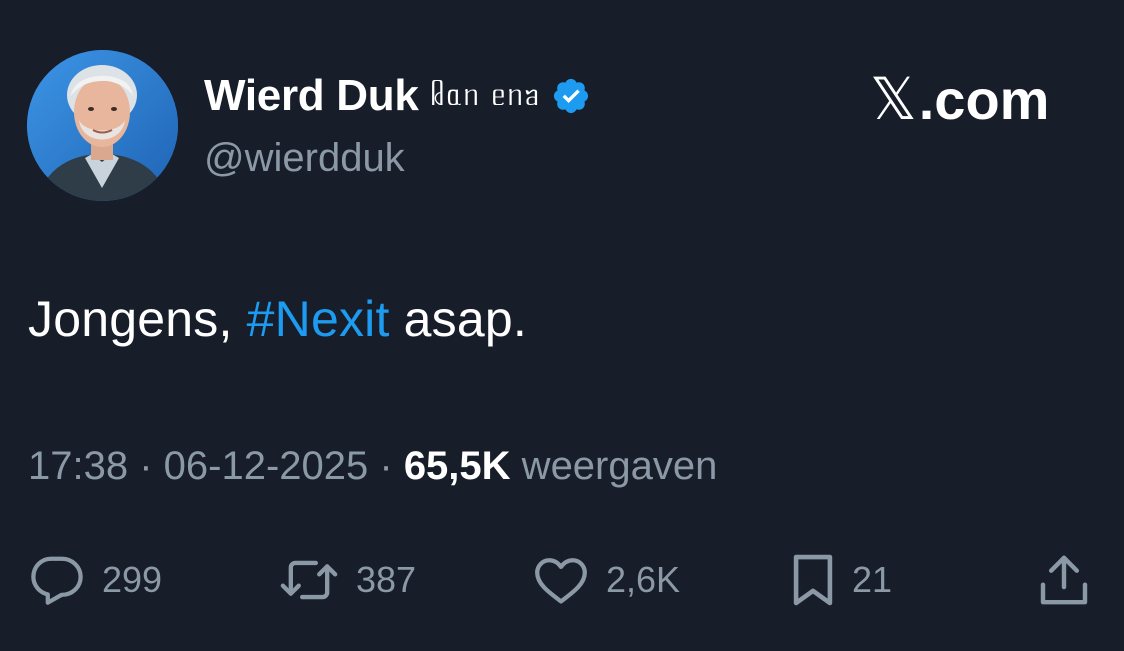 This screenshot has width=1124, height=651. What do you see at coordinates (457, 466) in the screenshot?
I see `views-count: 65,5K` at bounding box center [457, 466].